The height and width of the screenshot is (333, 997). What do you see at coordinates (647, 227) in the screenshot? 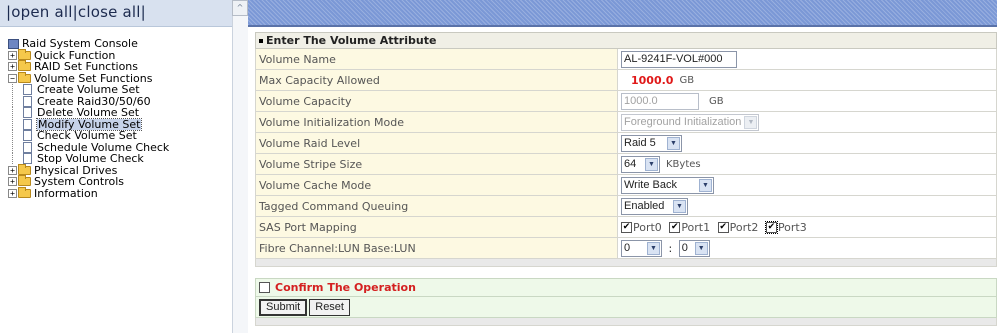
I see `port0-label: Port0` at bounding box center [647, 227].